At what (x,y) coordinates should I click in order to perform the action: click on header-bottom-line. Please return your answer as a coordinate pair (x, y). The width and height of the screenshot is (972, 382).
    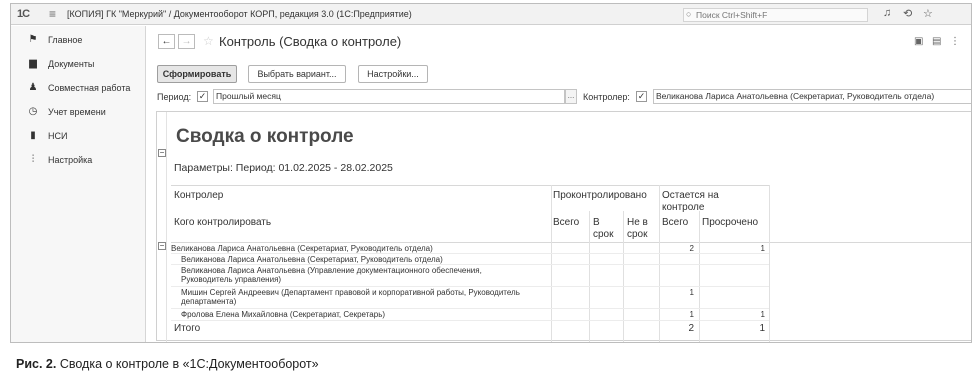
    Looking at the image, I should click on (571, 242).